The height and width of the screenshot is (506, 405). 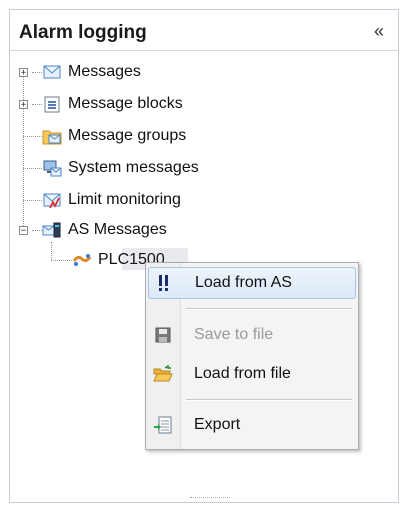 I want to click on menu-item-label: Export, so click(x=217, y=424).